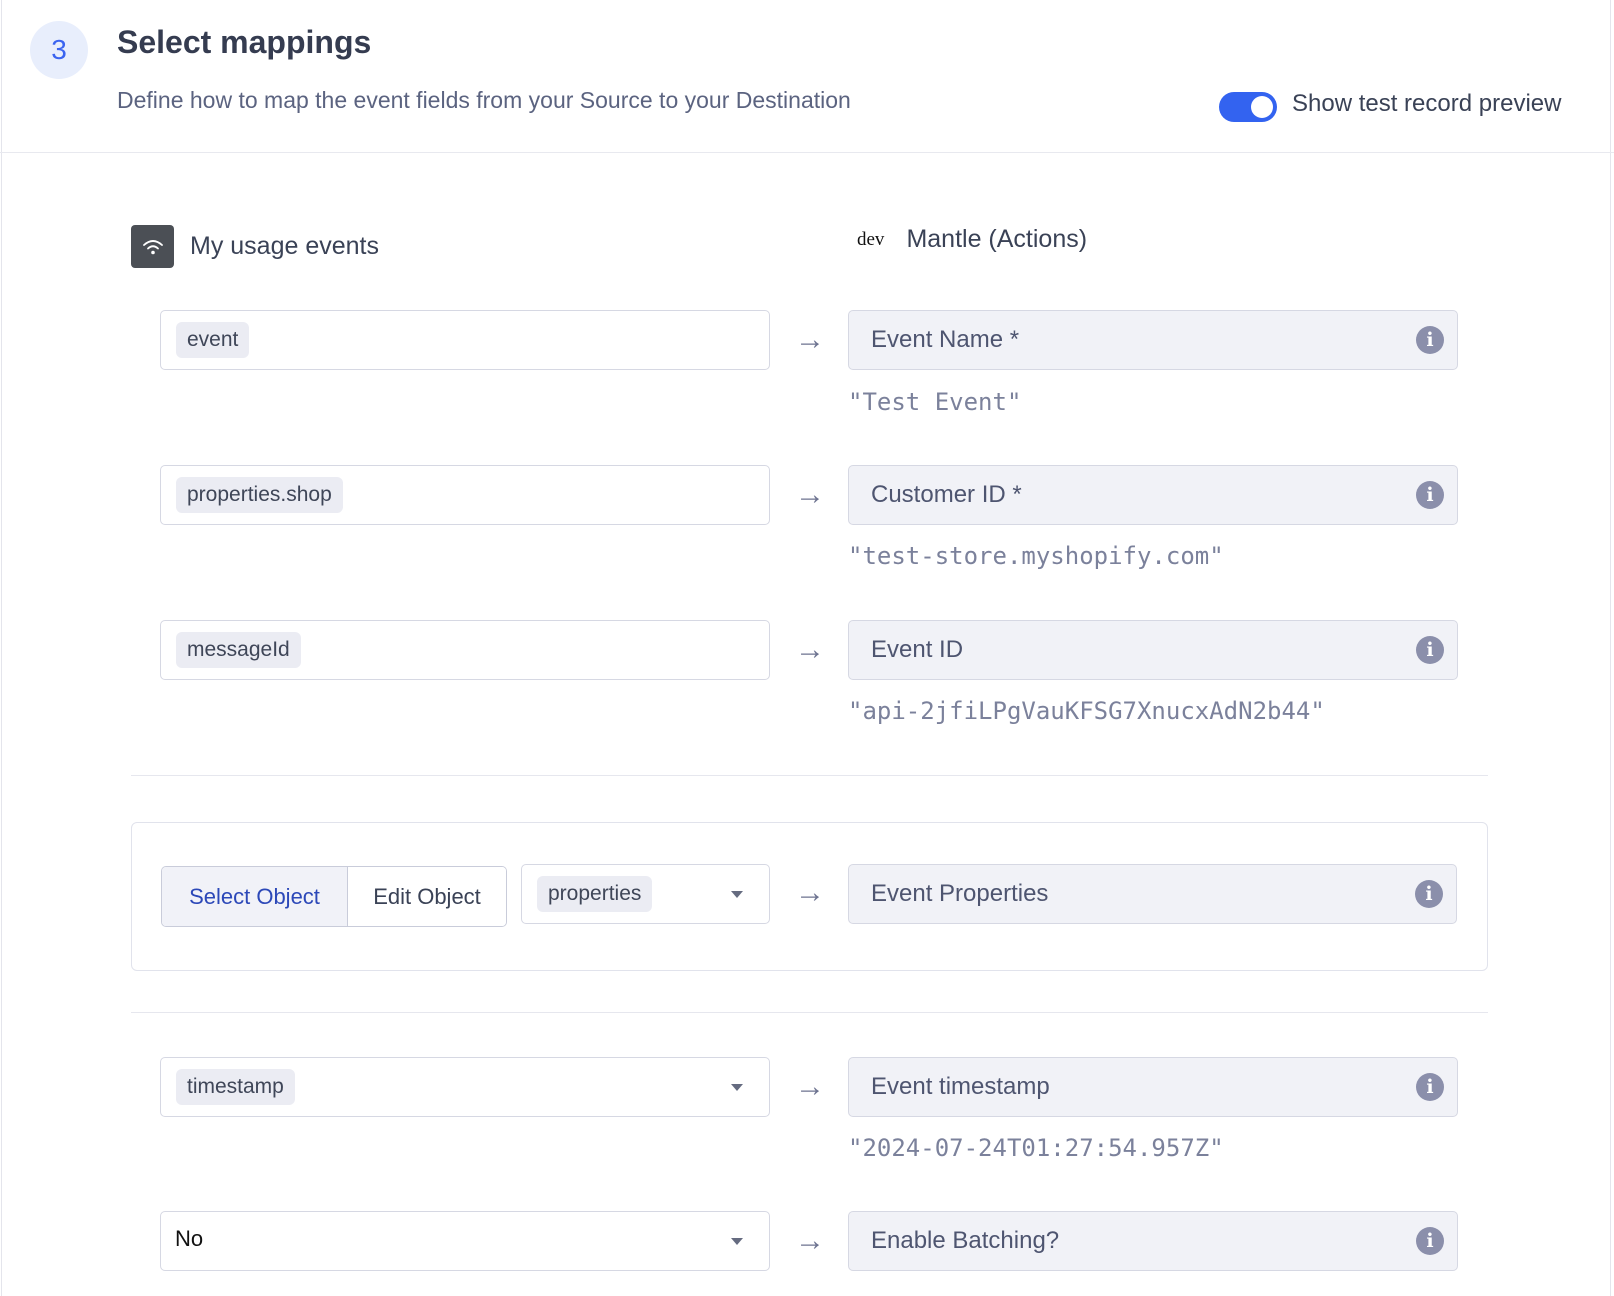 This screenshot has height=1296, width=1614. Describe the element at coordinates (465, 340) in the screenshot. I see `source-field-event: event` at that location.